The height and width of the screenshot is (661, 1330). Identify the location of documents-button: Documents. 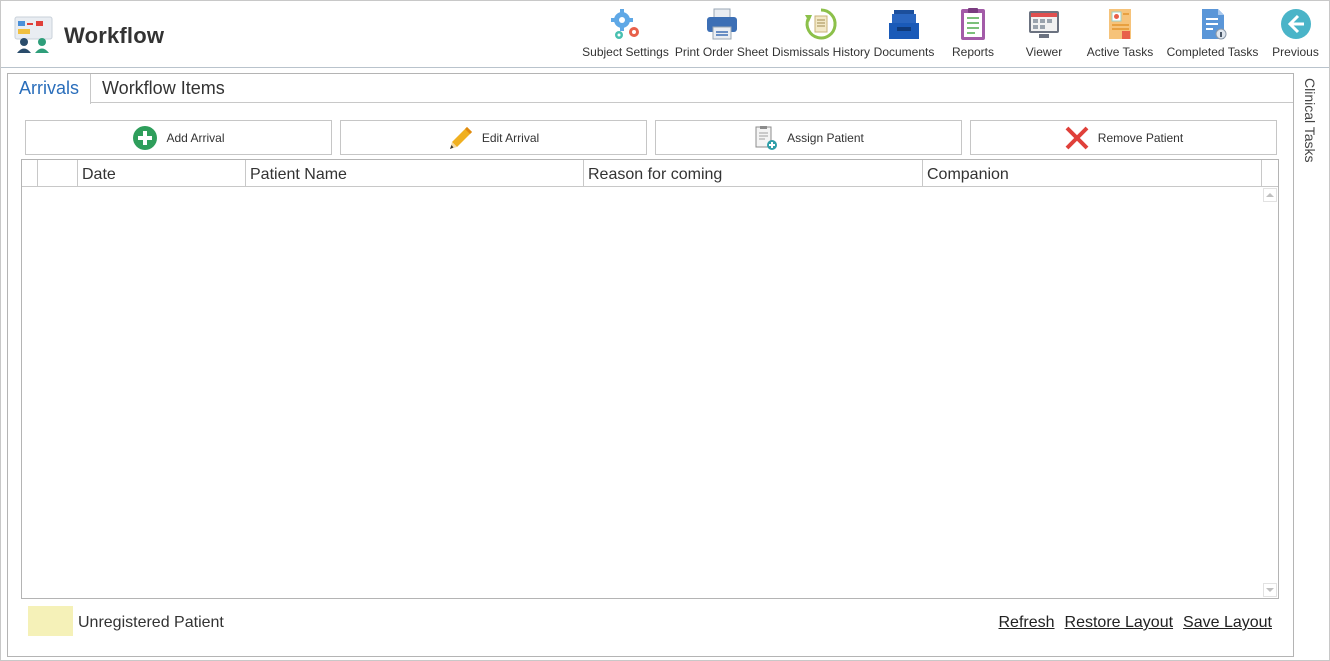
(904, 36).